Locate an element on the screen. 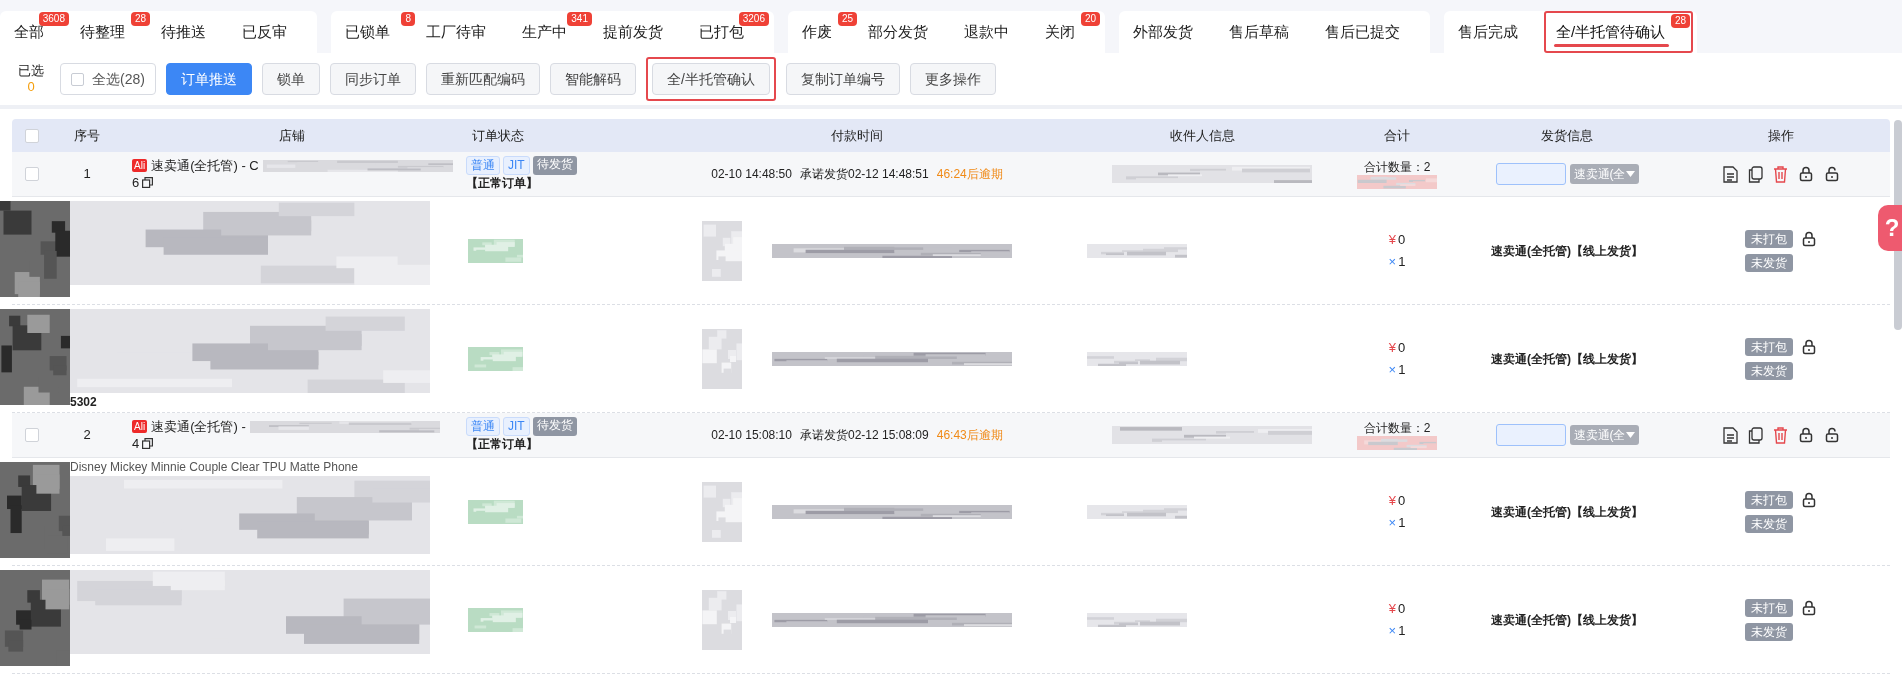  toolbar-button: 重新匹配编码 is located at coordinates (482, 79).